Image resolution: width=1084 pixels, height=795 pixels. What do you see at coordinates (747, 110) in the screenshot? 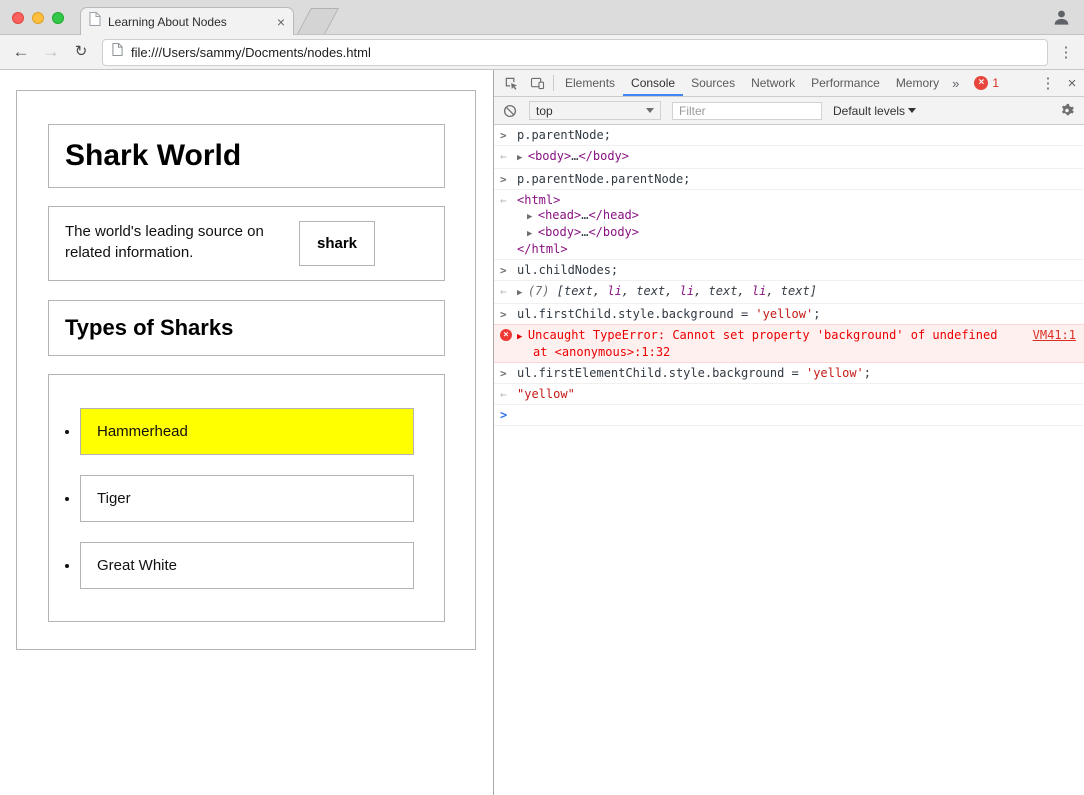
I see `filter-input` at bounding box center [747, 110].